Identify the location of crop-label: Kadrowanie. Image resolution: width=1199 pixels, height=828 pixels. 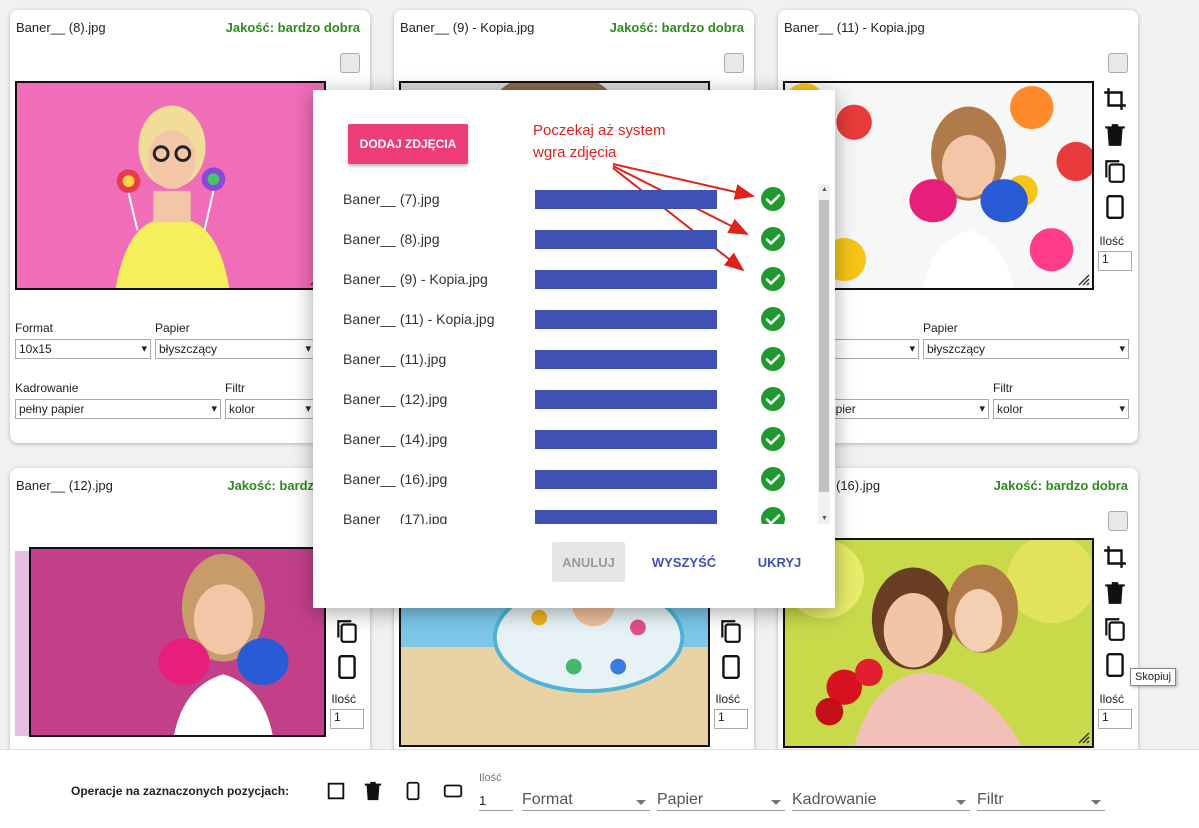
(47, 388).